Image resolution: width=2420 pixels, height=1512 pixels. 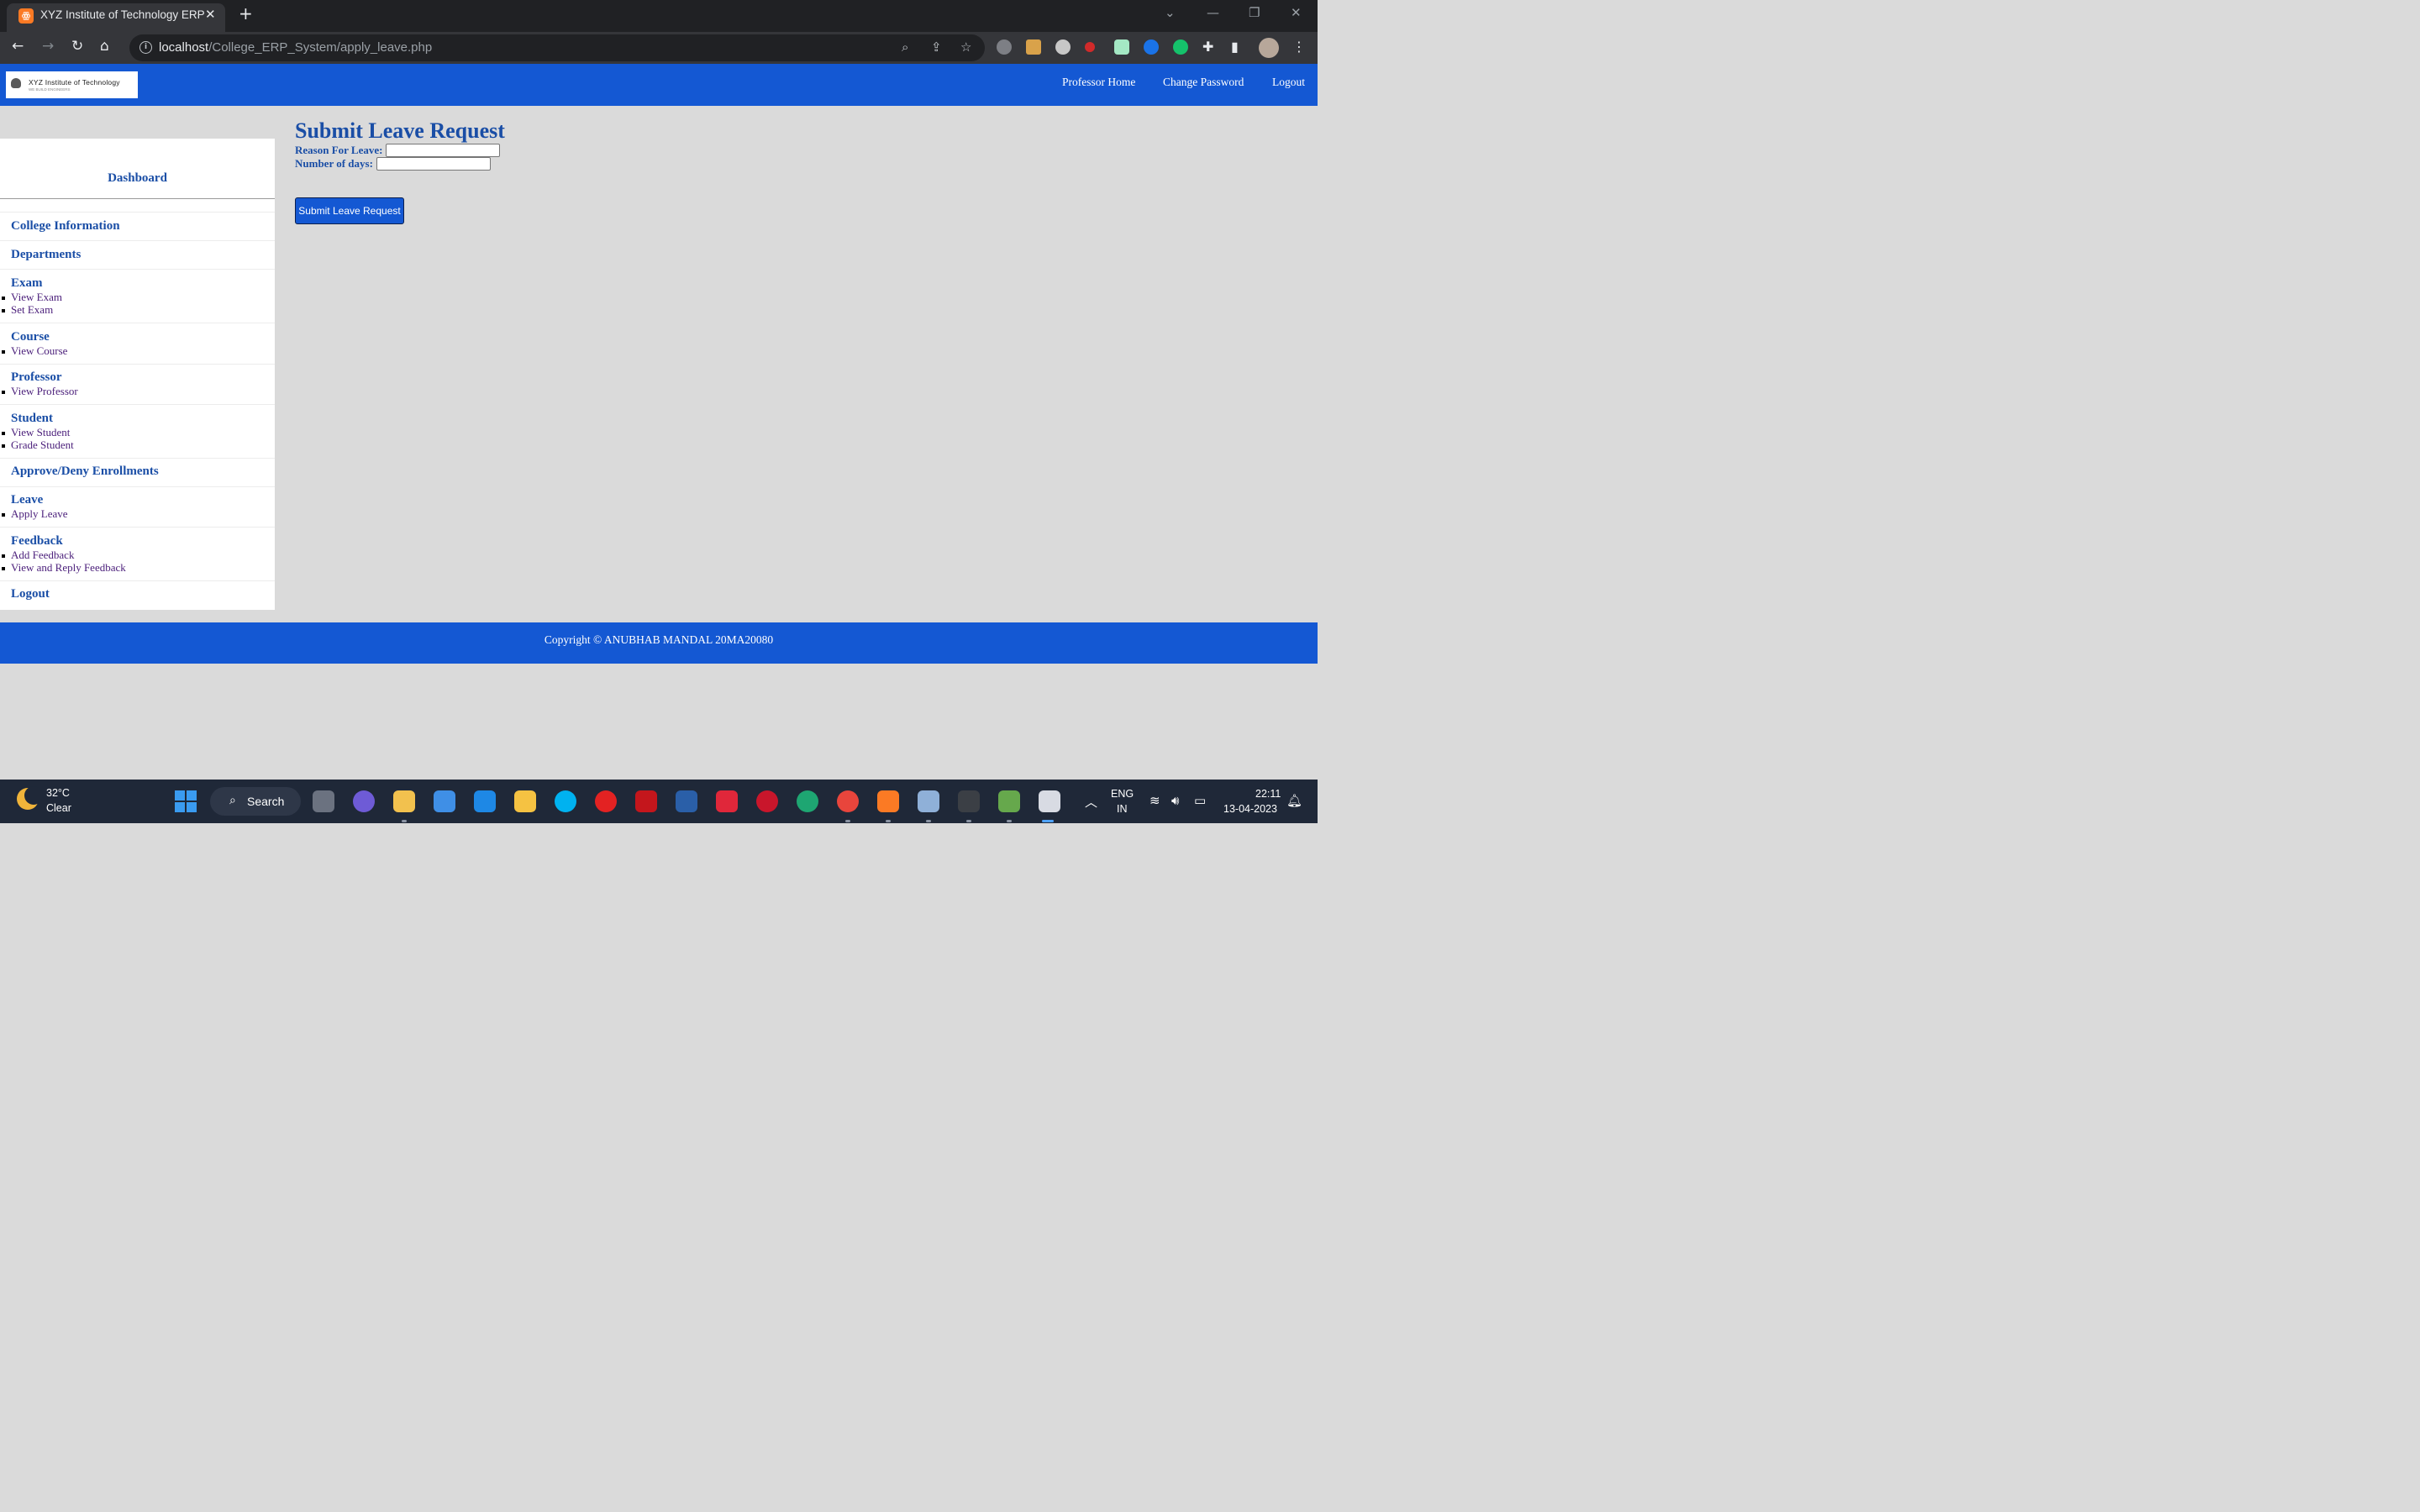 I want to click on sidebar-approve-deny-enrollments: Approve/Deny Enrollments, so click(x=85, y=472).